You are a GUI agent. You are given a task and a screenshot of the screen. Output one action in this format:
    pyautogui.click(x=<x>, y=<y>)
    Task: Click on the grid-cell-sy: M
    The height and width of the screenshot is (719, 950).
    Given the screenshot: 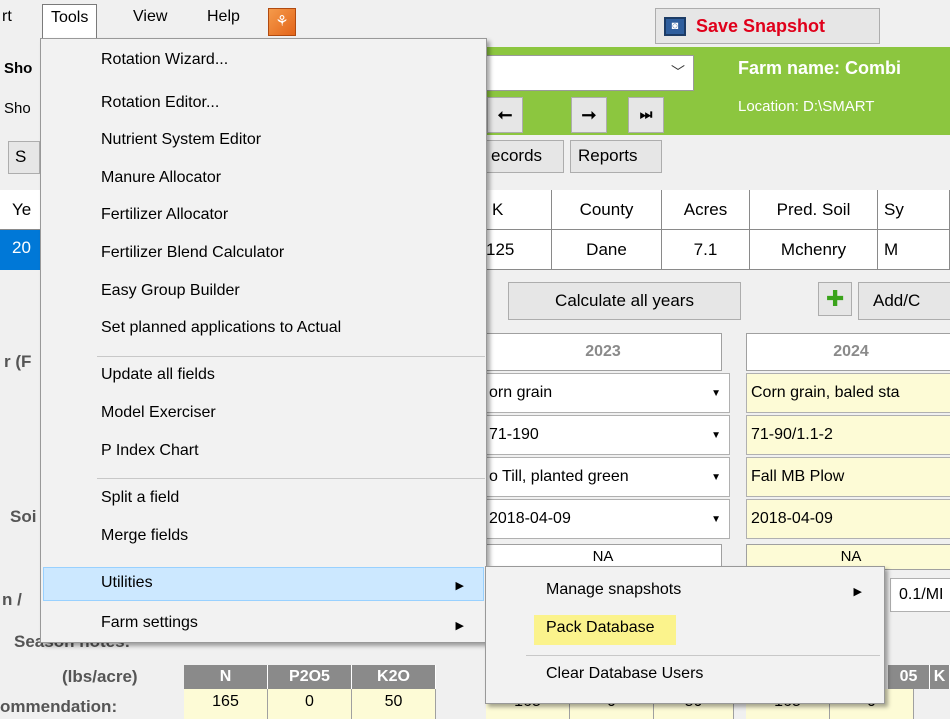 What is the action you would take?
    pyautogui.click(x=914, y=250)
    